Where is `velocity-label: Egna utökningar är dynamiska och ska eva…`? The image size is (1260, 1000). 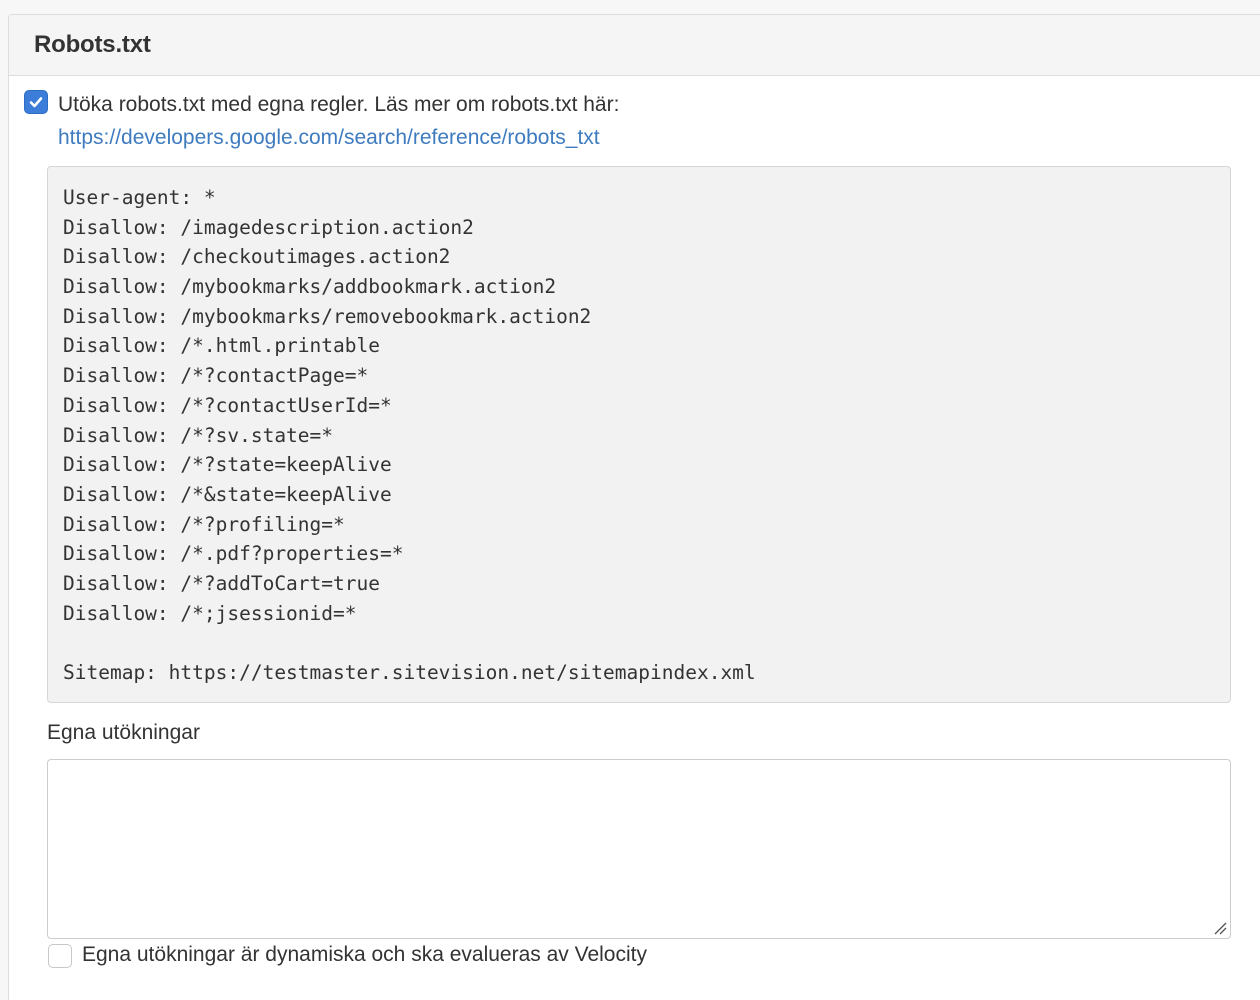 velocity-label: Egna utökningar är dynamiska och ska eva… is located at coordinates (364, 954).